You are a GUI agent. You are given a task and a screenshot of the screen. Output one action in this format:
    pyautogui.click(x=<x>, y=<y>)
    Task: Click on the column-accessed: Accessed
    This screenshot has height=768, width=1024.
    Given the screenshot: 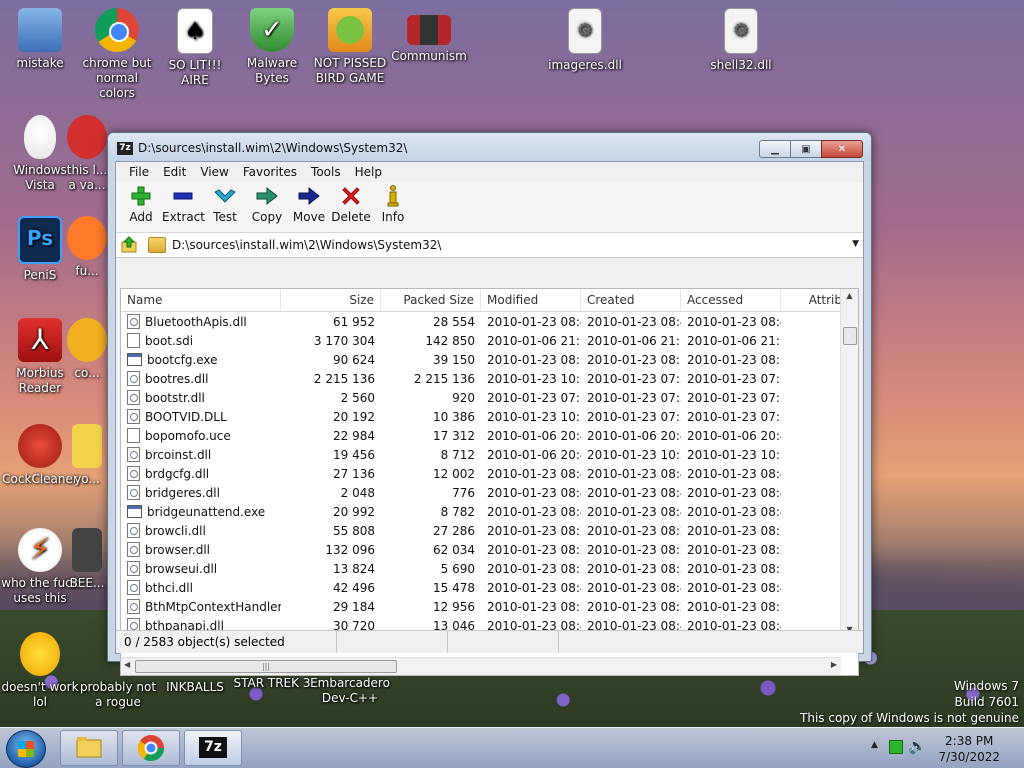 What is the action you would take?
    pyautogui.click(x=731, y=300)
    